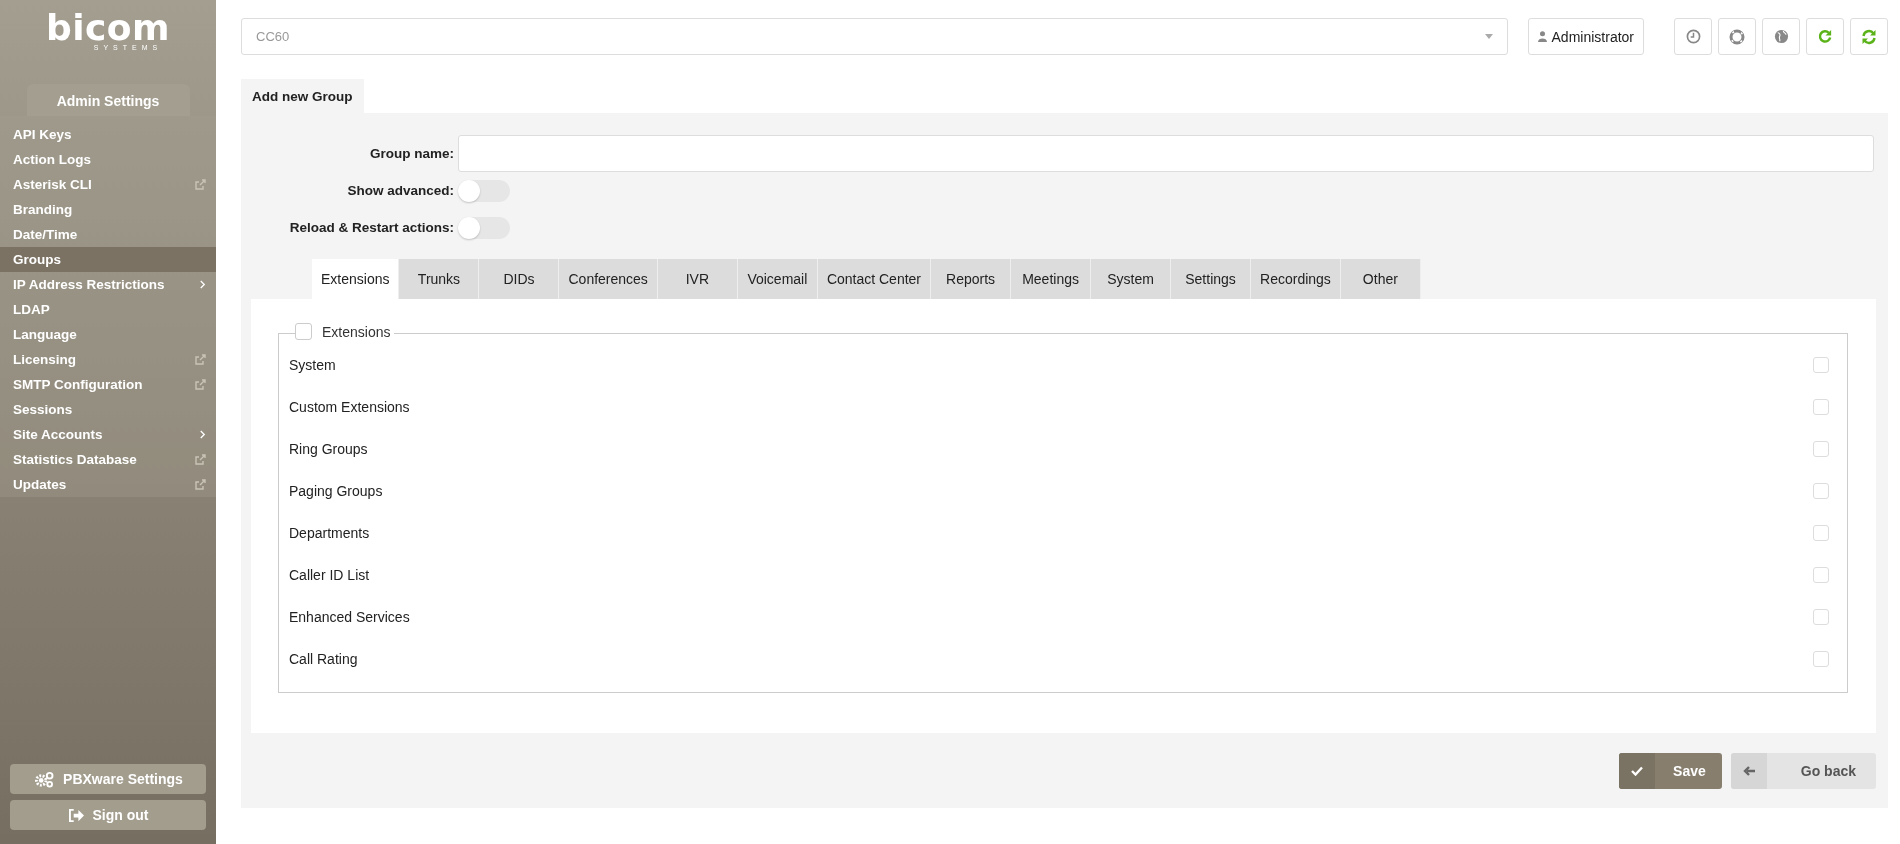 Image resolution: width=1900 pixels, height=844 pixels. I want to click on user-icon, so click(1542, 36).